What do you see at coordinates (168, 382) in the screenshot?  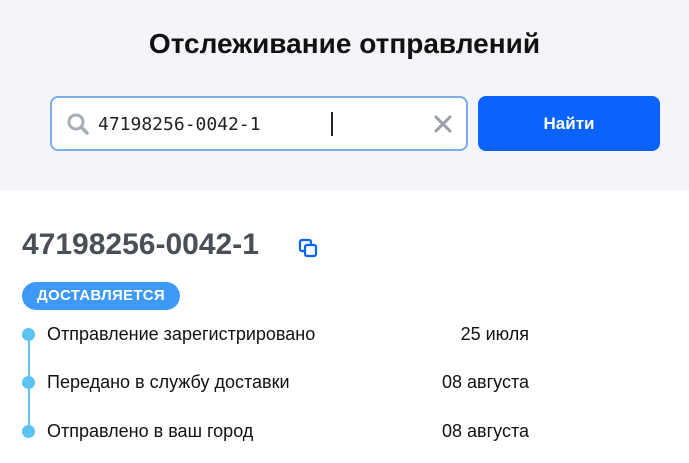 I see `event-label: Передано в службу доставки` at bounding box center [168, 382].